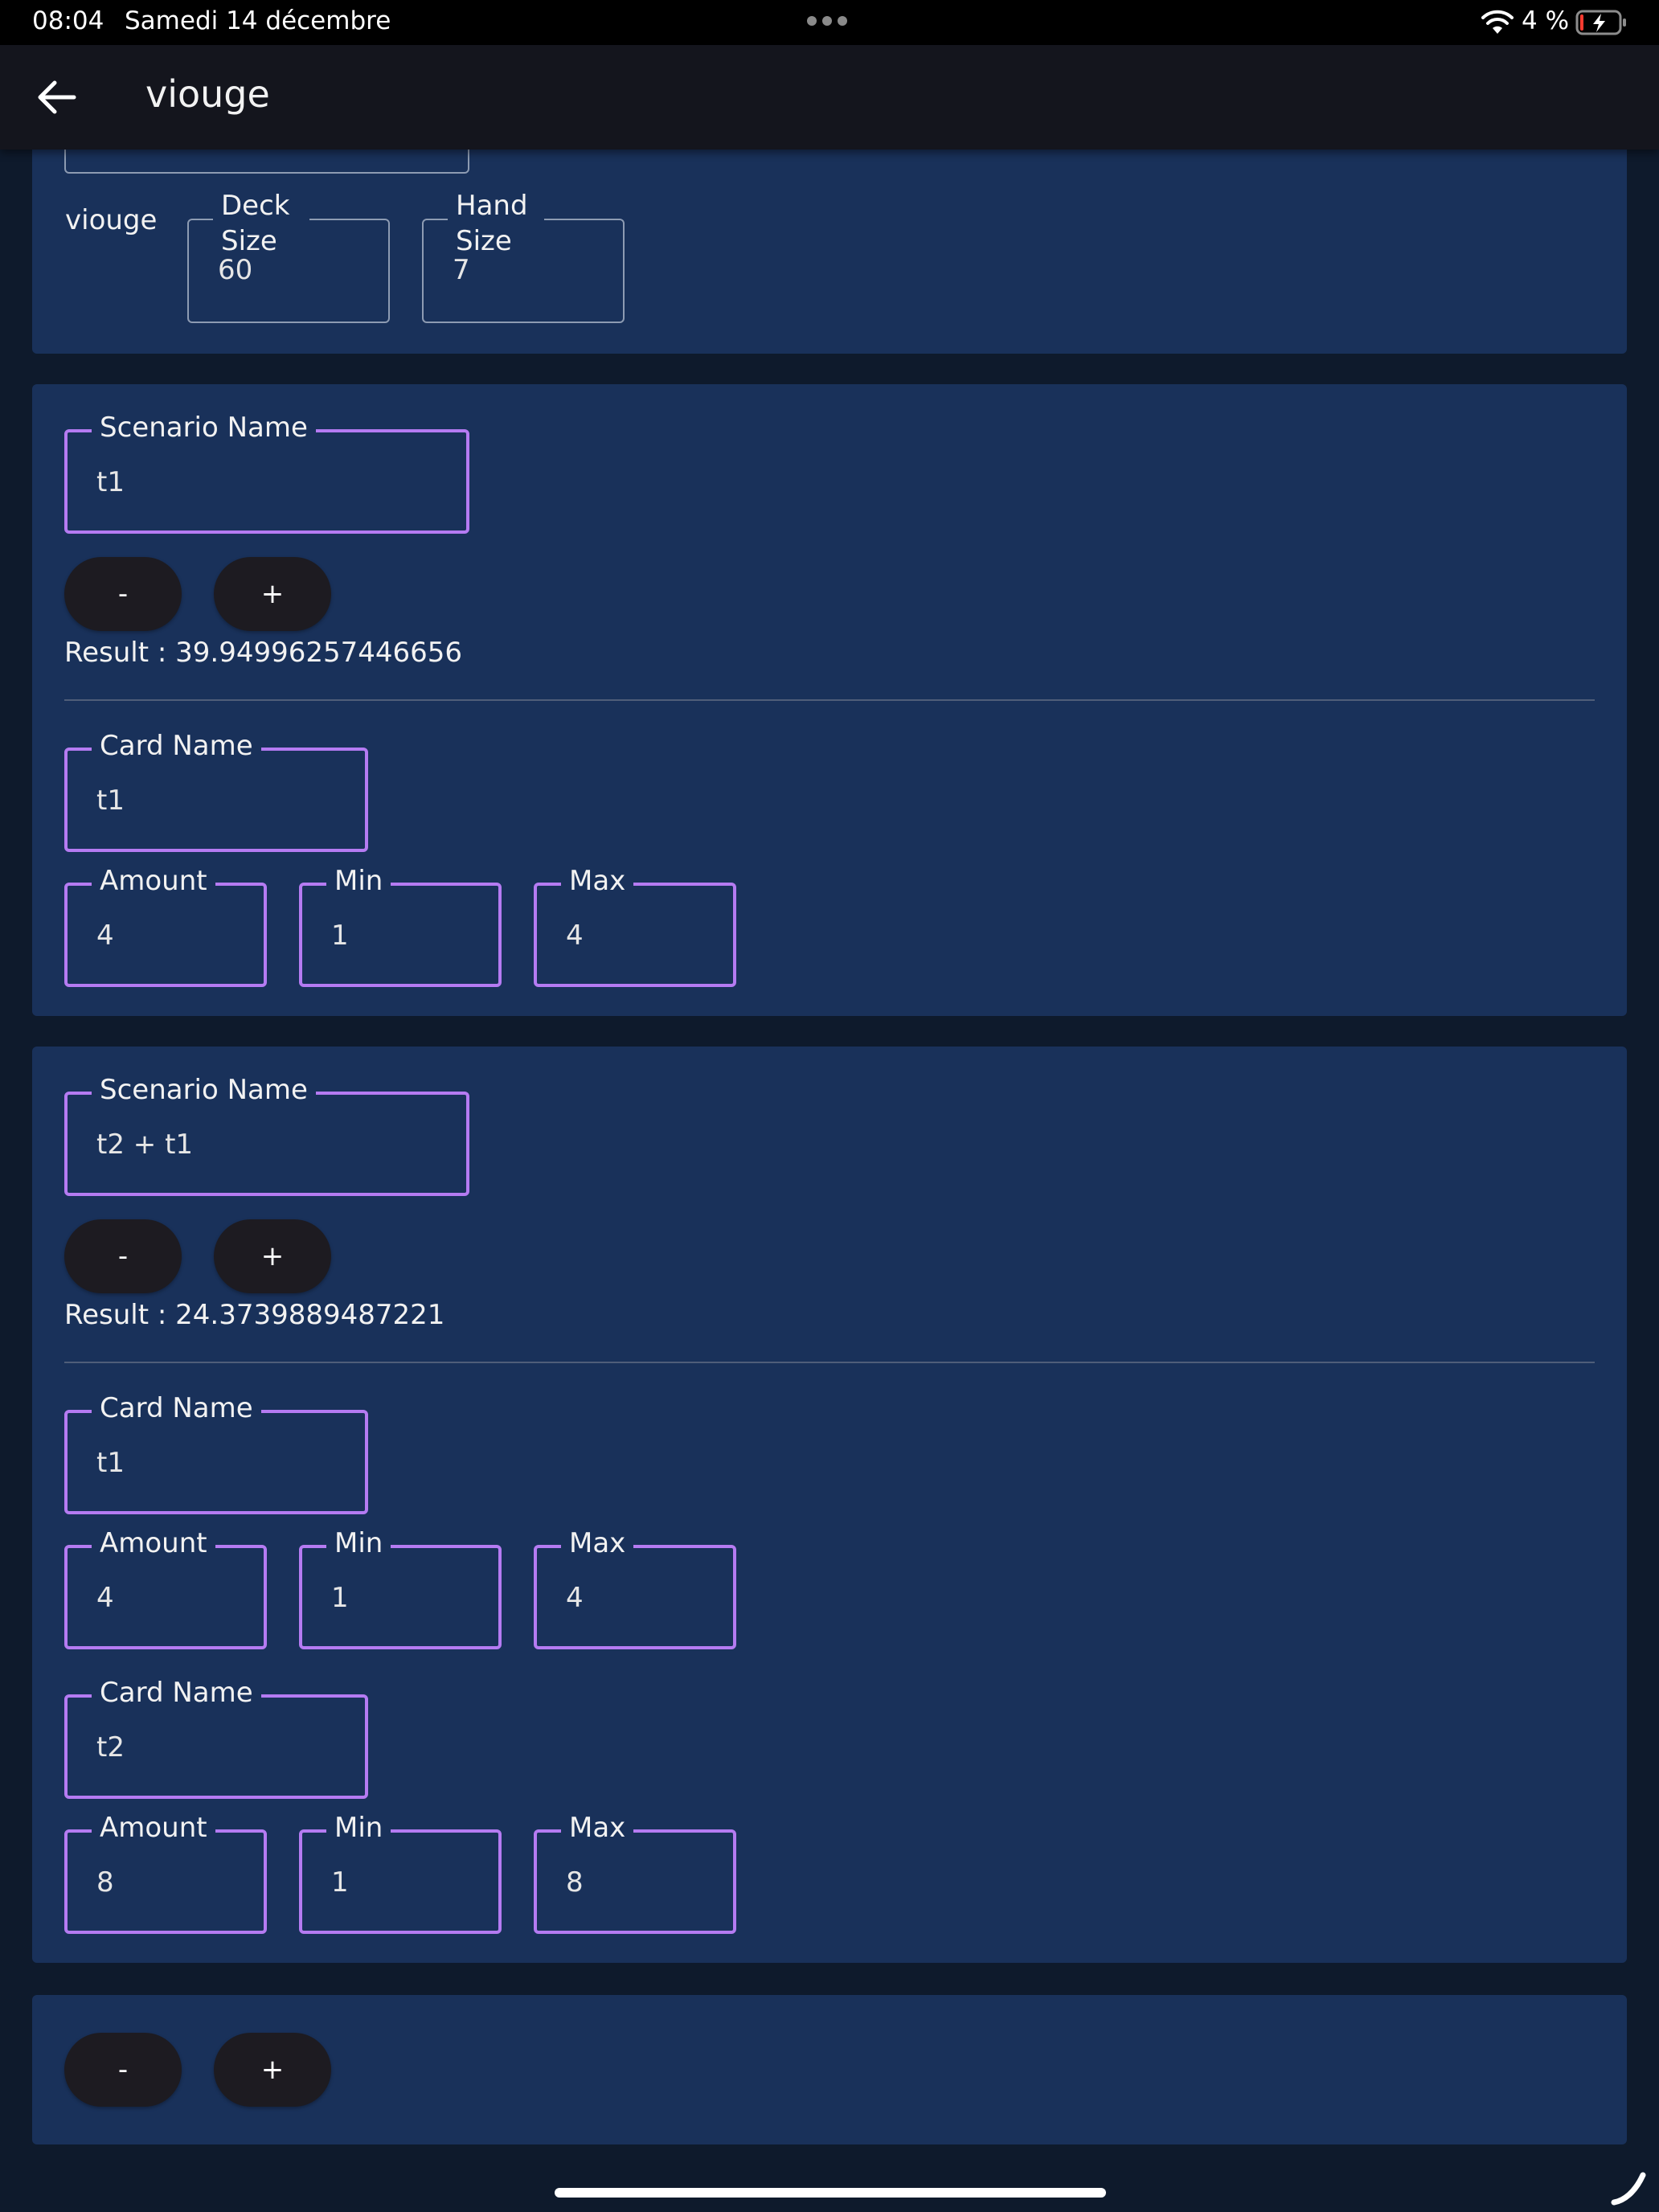 The image size is (1659, 2212). What do you see at coordinates (165, 1872) in the screenshot?
I see `amount-field: Amount 8` at bounding box center [165, 1872].